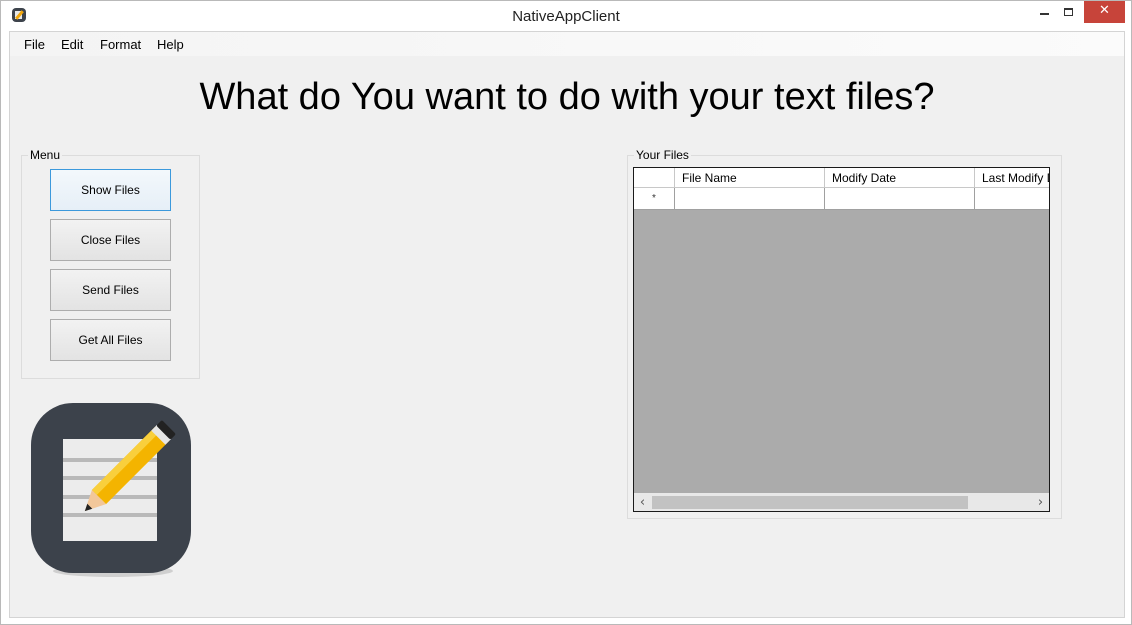  I want to click on maximize-button, so click(1070, 12).